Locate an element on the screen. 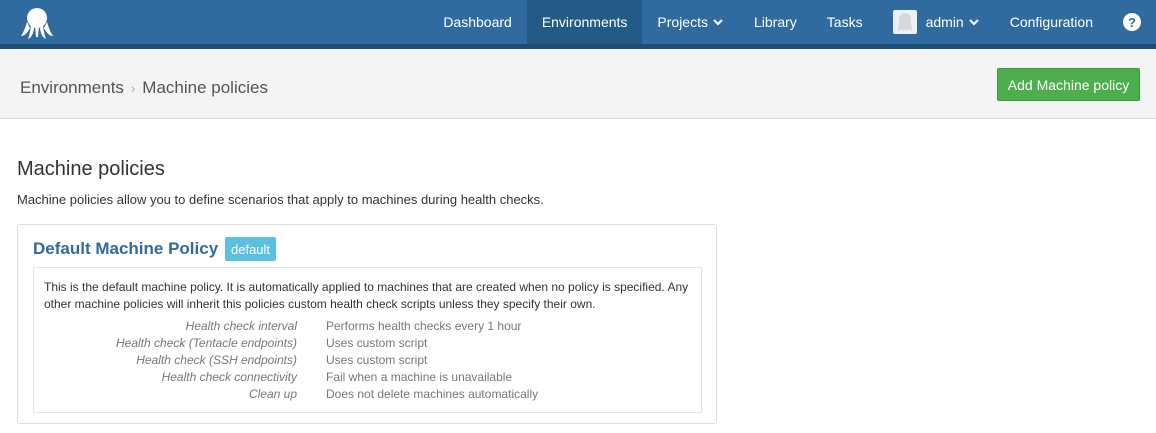 The image size is (1156, 433). detail-label: Clean up is located at coordinates (272, 394).